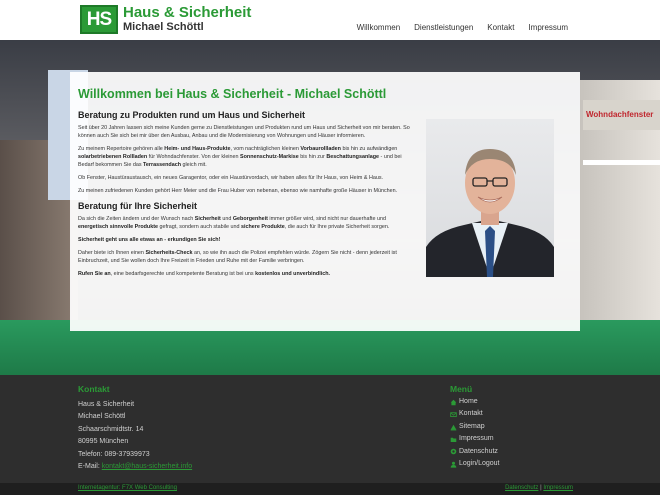 This screenshot has height=495, width=660. Describe the element at coordinates (102, 417) in the screenshot. I see `contact-line: Michael Schöttl` at that location.